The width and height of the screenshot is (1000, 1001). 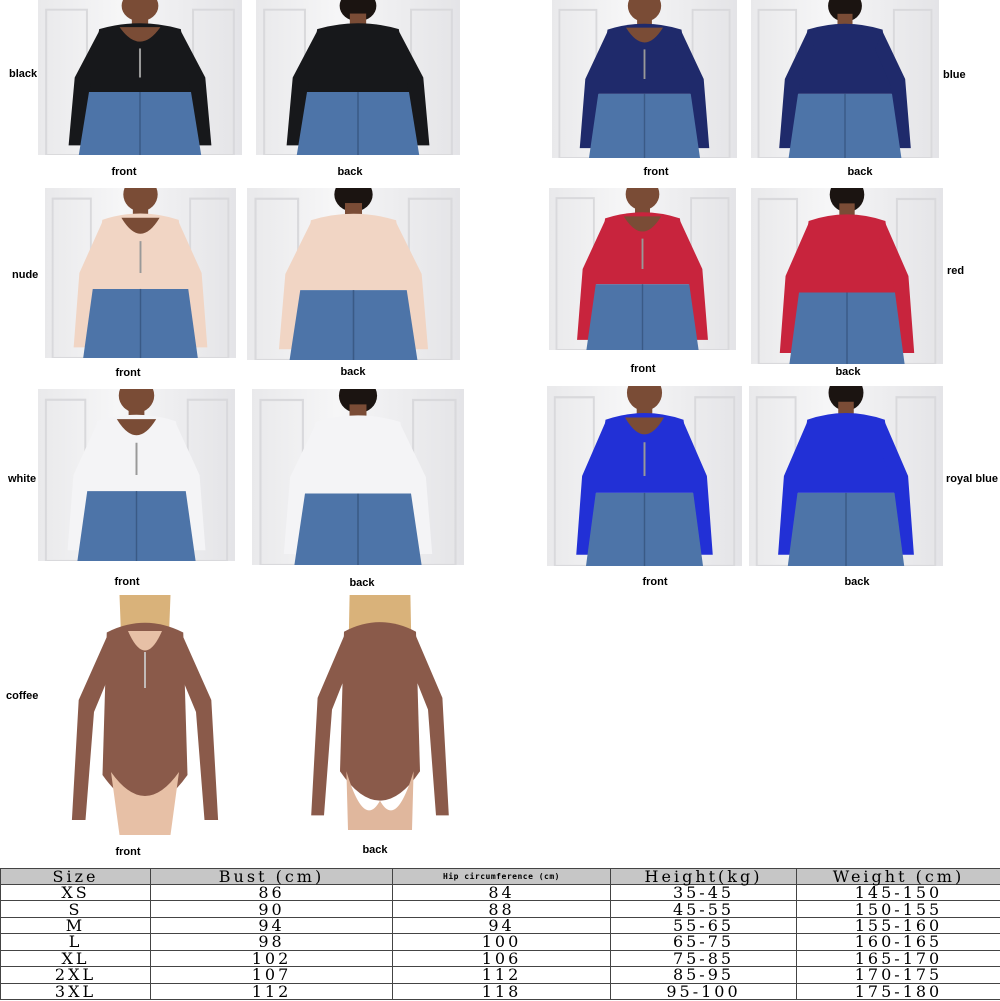 I want to click on table-row: M949455-65155-160, so click(x=500, y=925).